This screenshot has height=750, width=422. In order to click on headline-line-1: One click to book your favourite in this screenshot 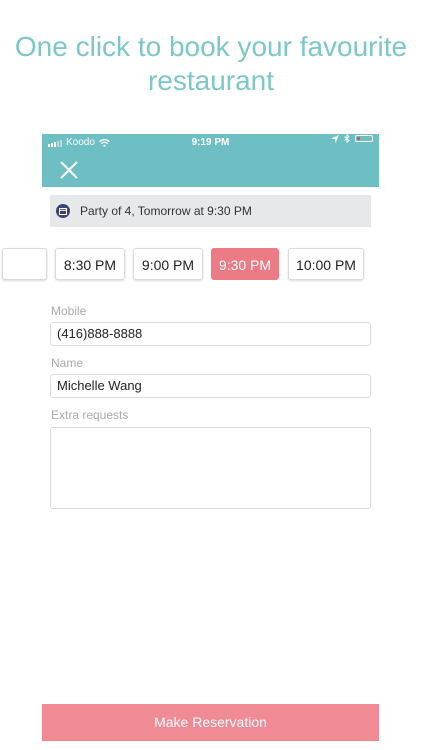, I will do `click(211, 46)`.